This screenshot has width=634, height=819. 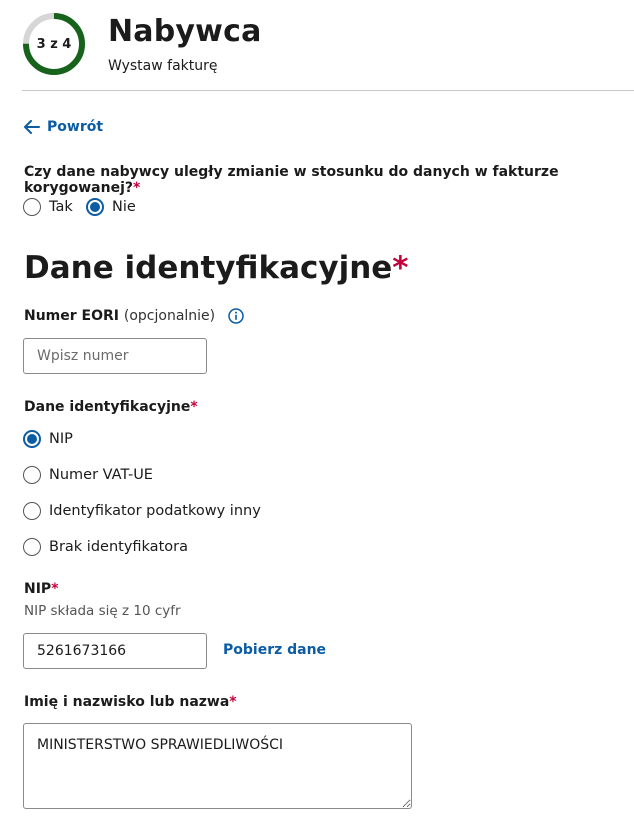 What do you see at coordinates (48, 439) in the screenshot?
I see `radio-option-nip: NIP` at bounding box center [48, 439].